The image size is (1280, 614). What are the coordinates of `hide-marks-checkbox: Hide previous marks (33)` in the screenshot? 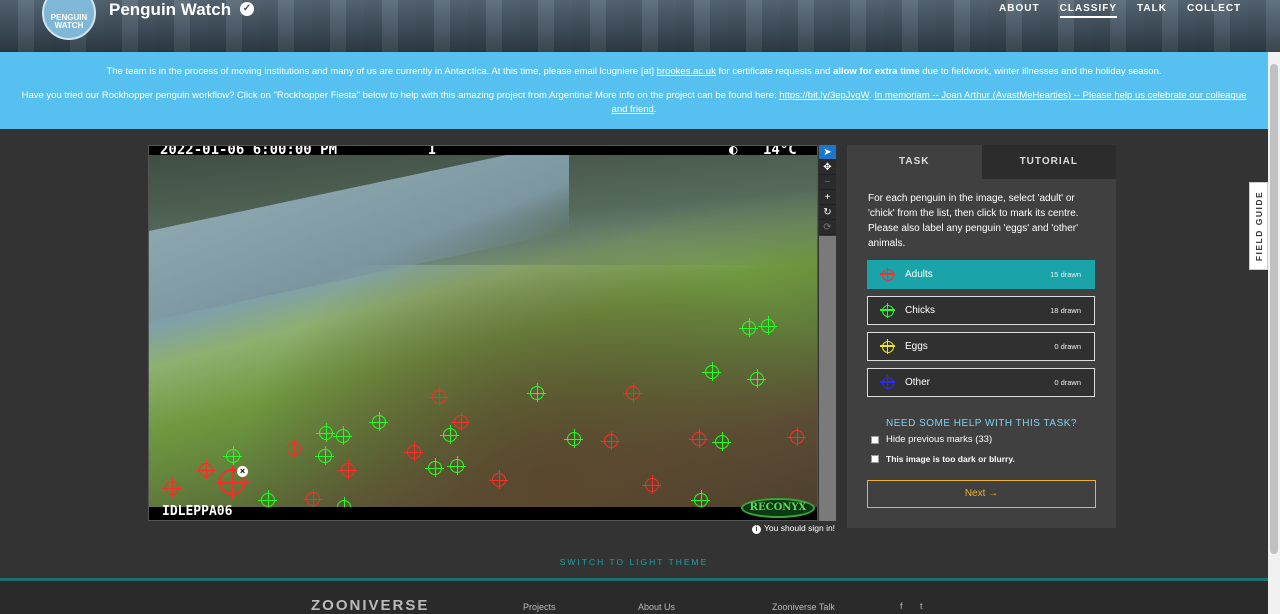 It's located at (931, 439).